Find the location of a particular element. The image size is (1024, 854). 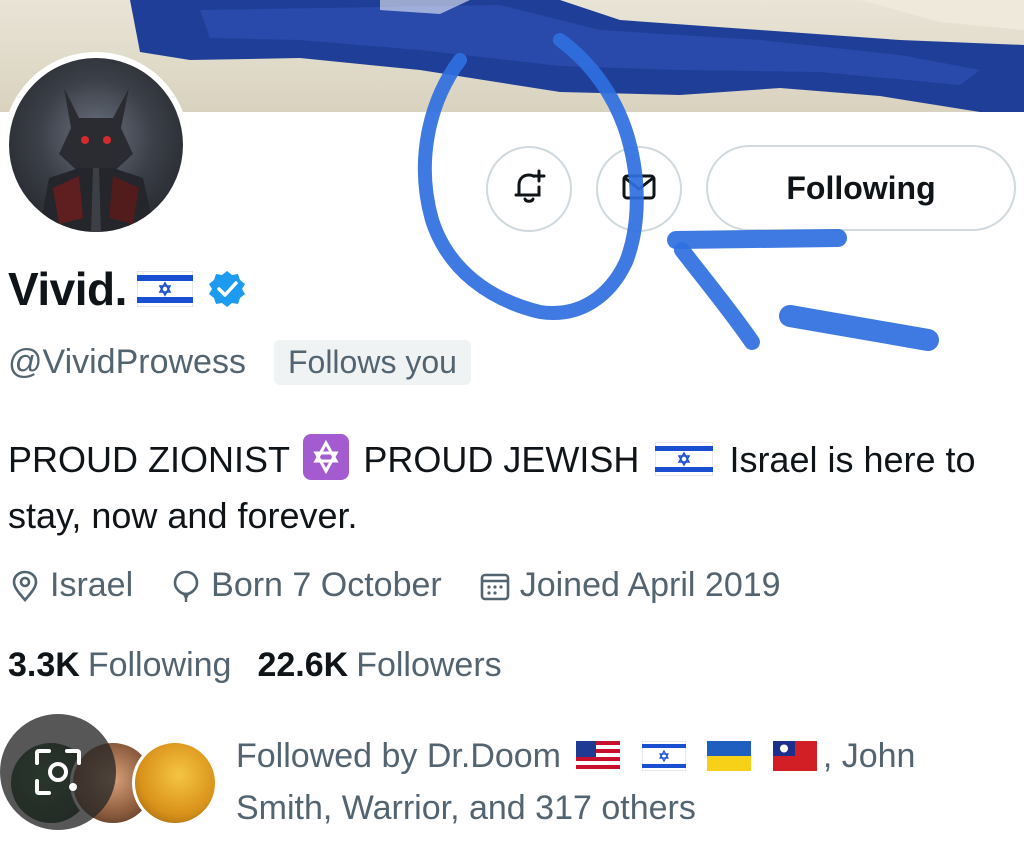

notifications-button is located at coordinates (529, 189).